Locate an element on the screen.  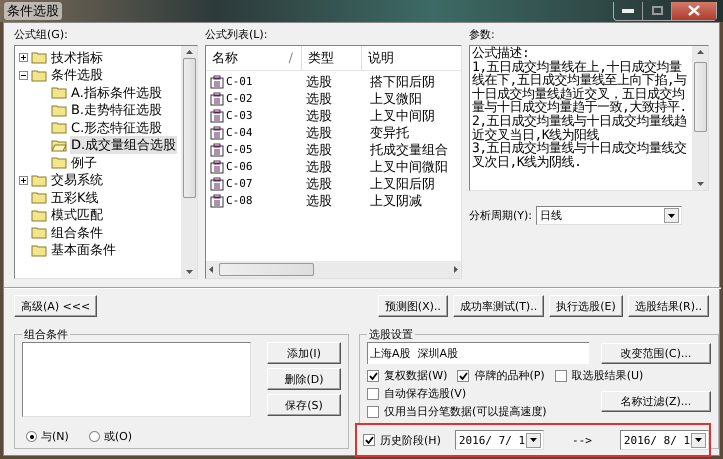
table-cell: 上叉中间阴 is located at coordinates (402, 116).